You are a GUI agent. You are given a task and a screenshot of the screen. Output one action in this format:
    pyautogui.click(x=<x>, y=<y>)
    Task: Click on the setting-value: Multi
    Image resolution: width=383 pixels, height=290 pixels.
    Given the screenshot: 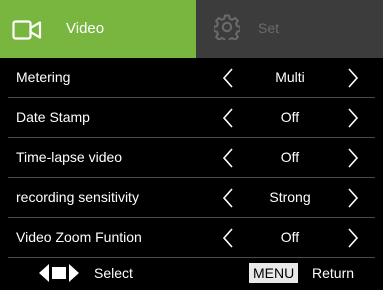 What is the action you would take?
    pyautogui.click(x=290, y=77)
    